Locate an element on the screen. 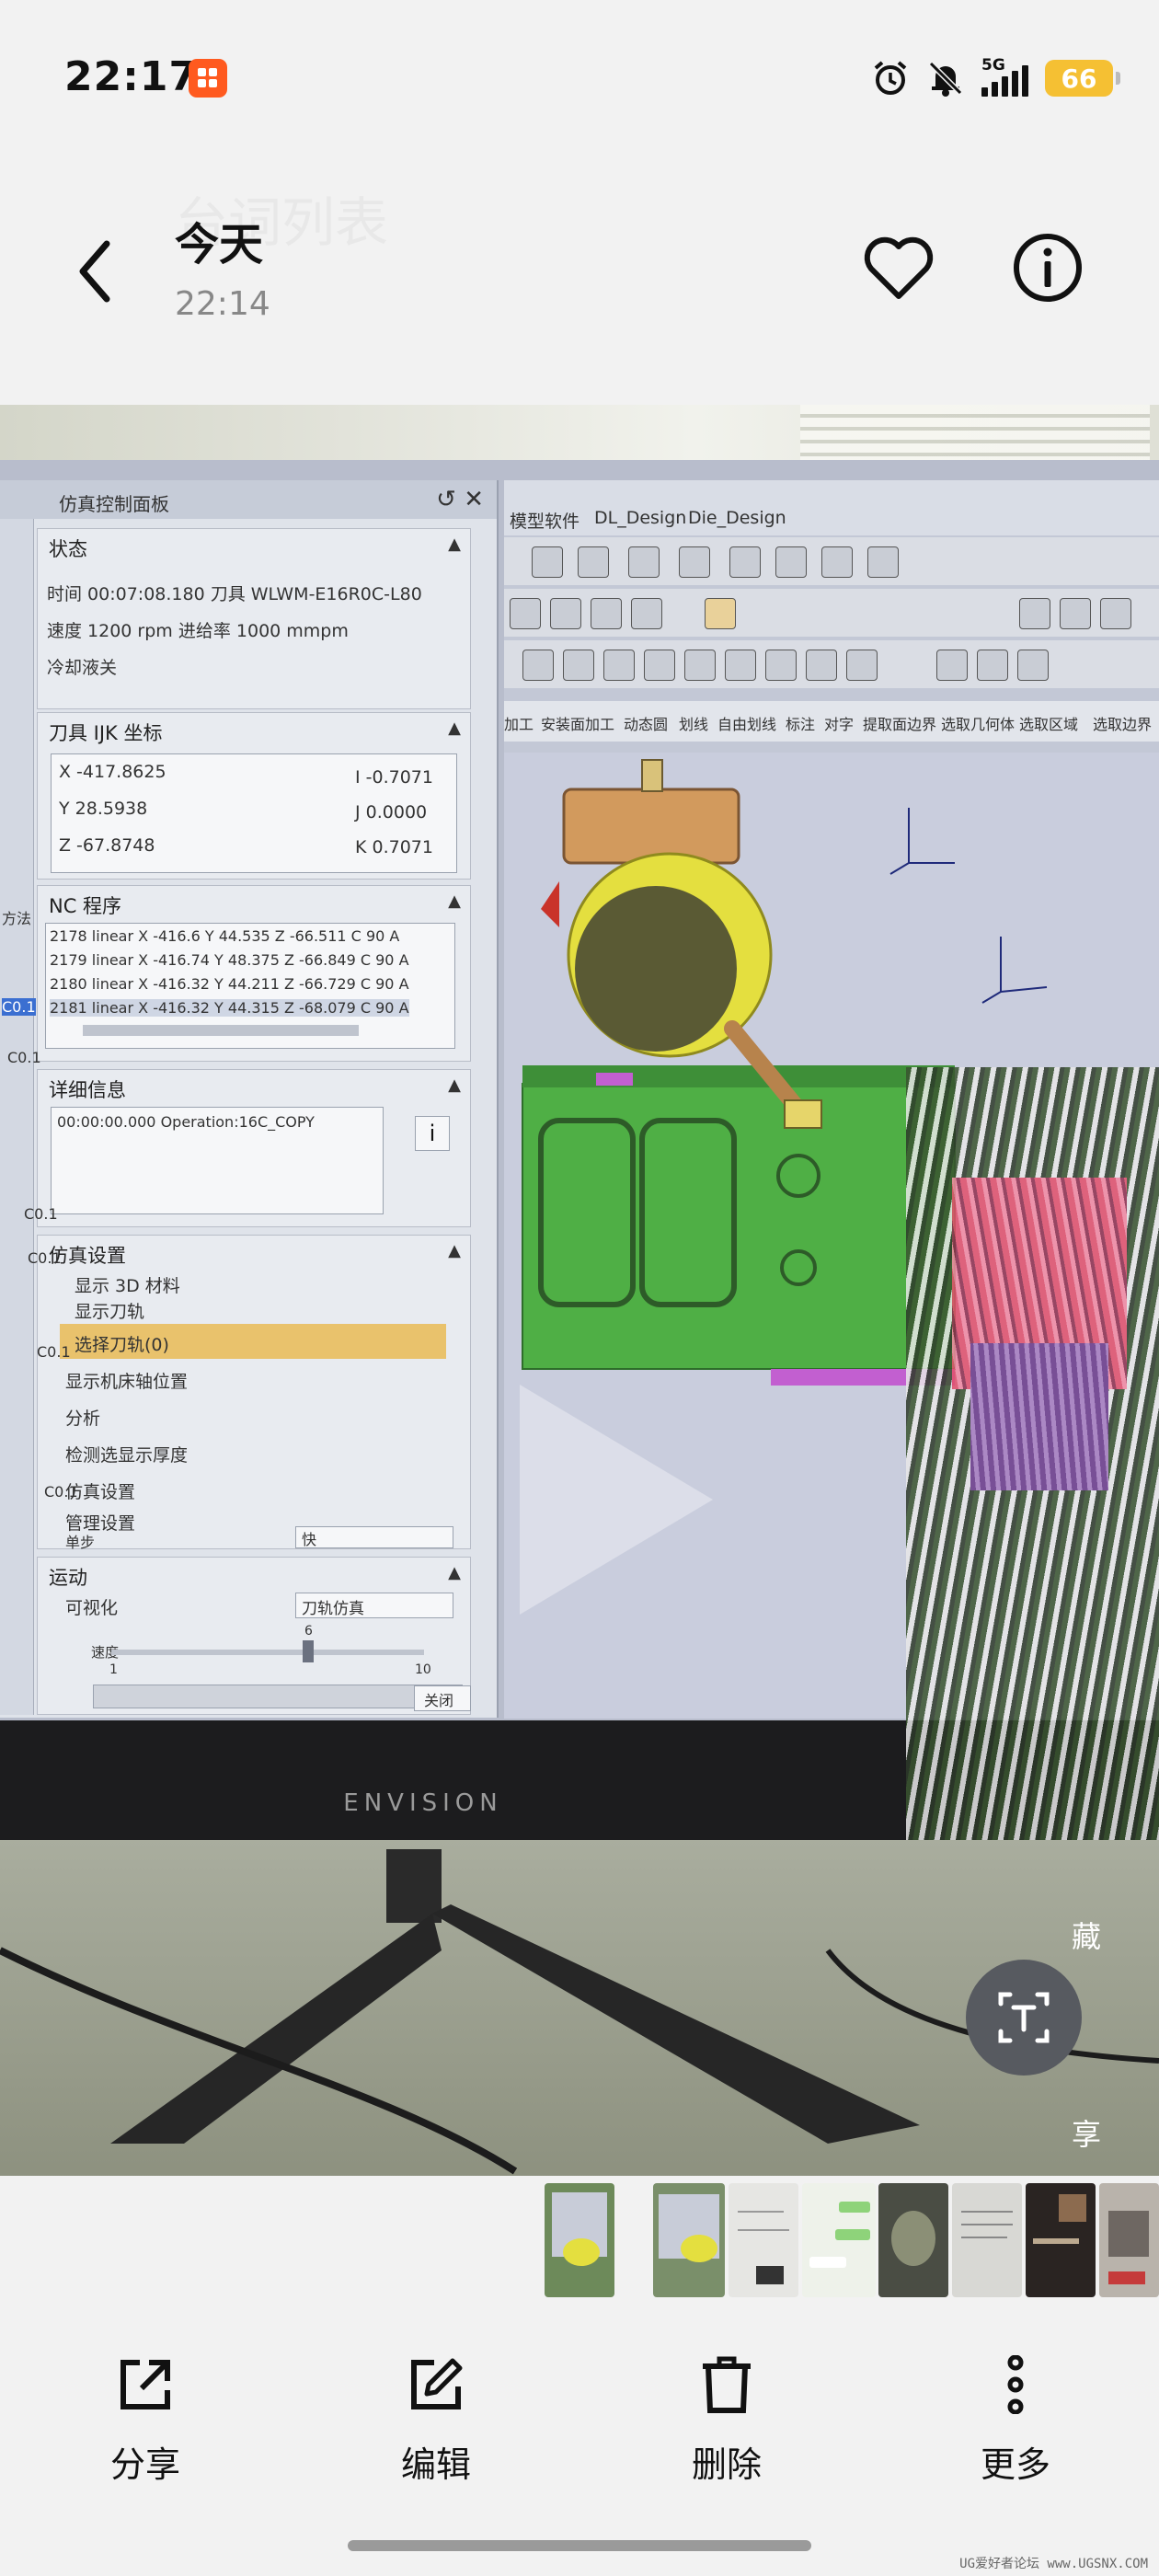  opt-thickness: 检测选显示厚度 is located at coordinates (127, 1455).